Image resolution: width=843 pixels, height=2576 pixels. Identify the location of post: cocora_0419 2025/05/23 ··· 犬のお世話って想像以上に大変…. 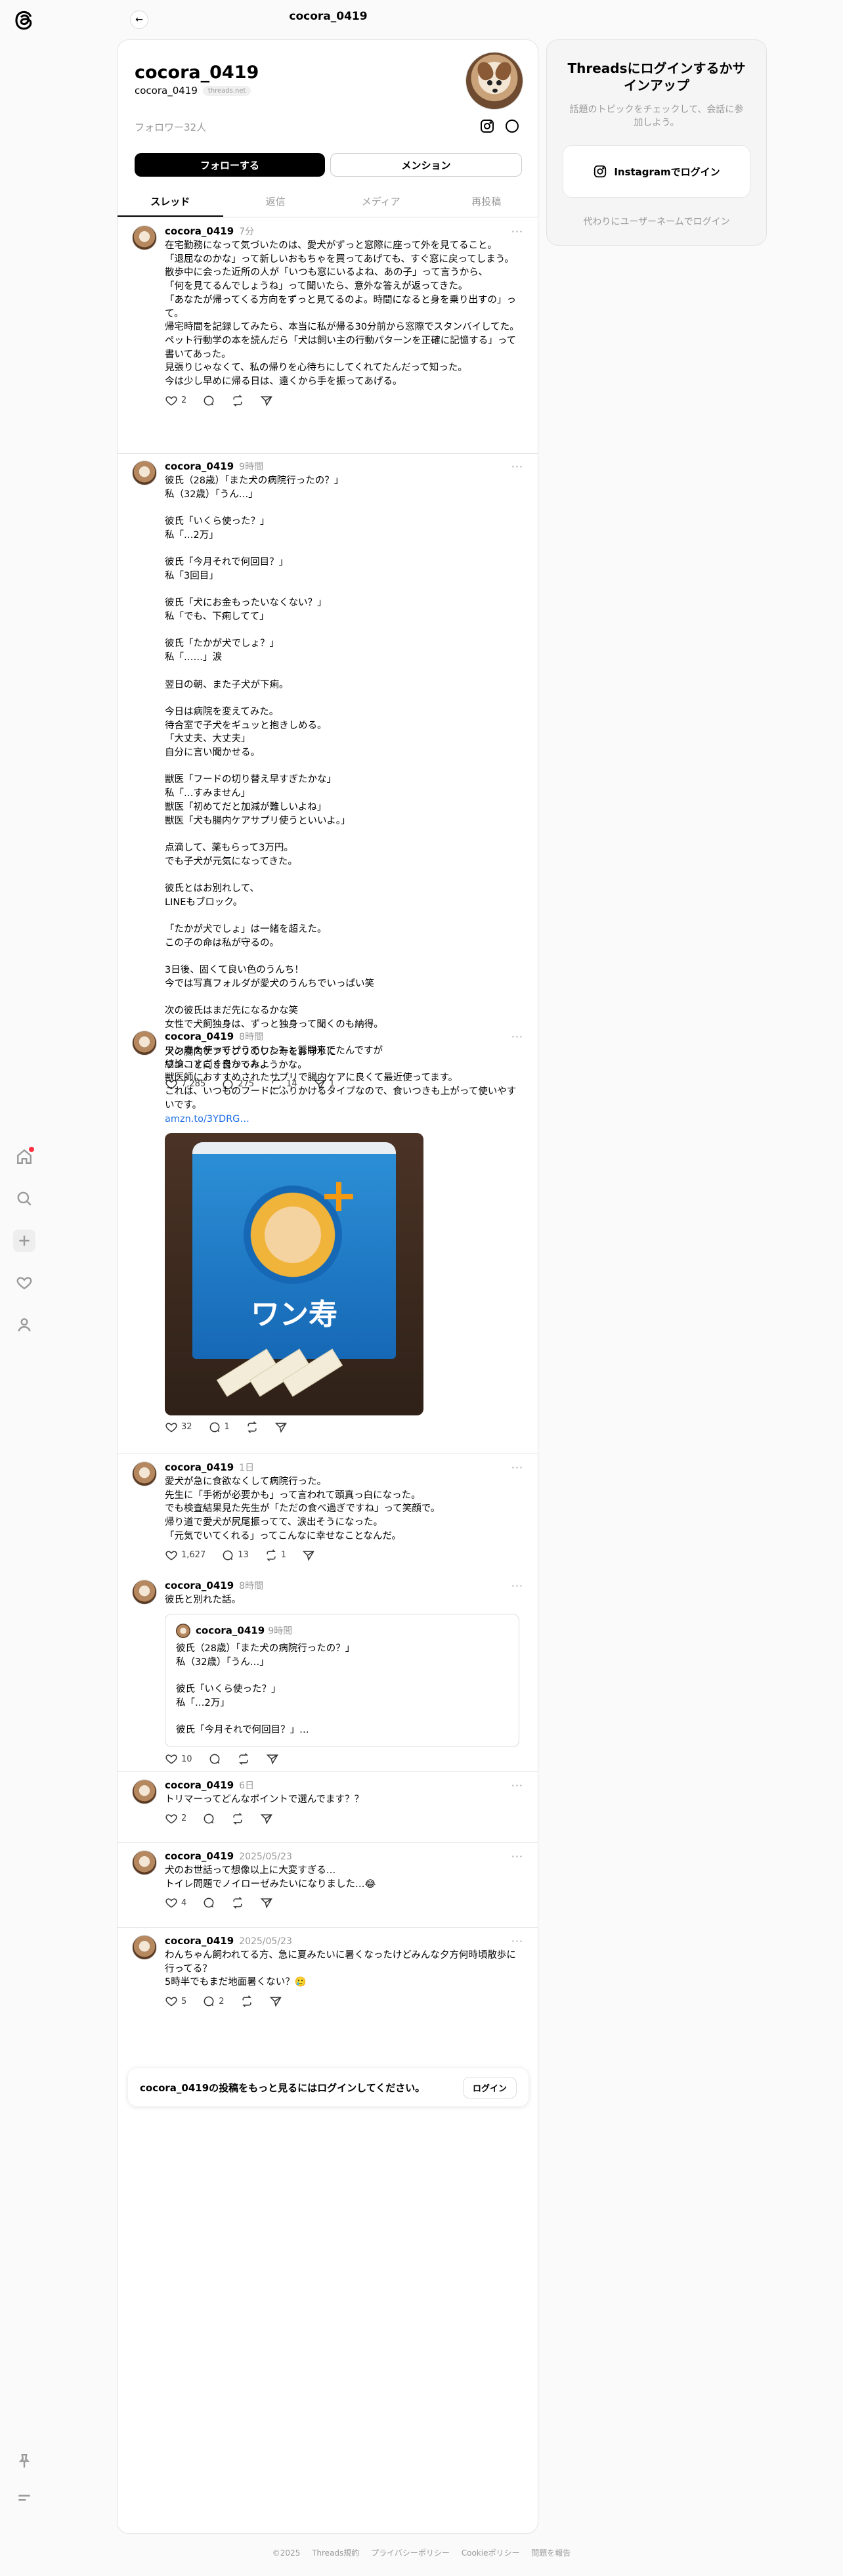
(328, 1881).